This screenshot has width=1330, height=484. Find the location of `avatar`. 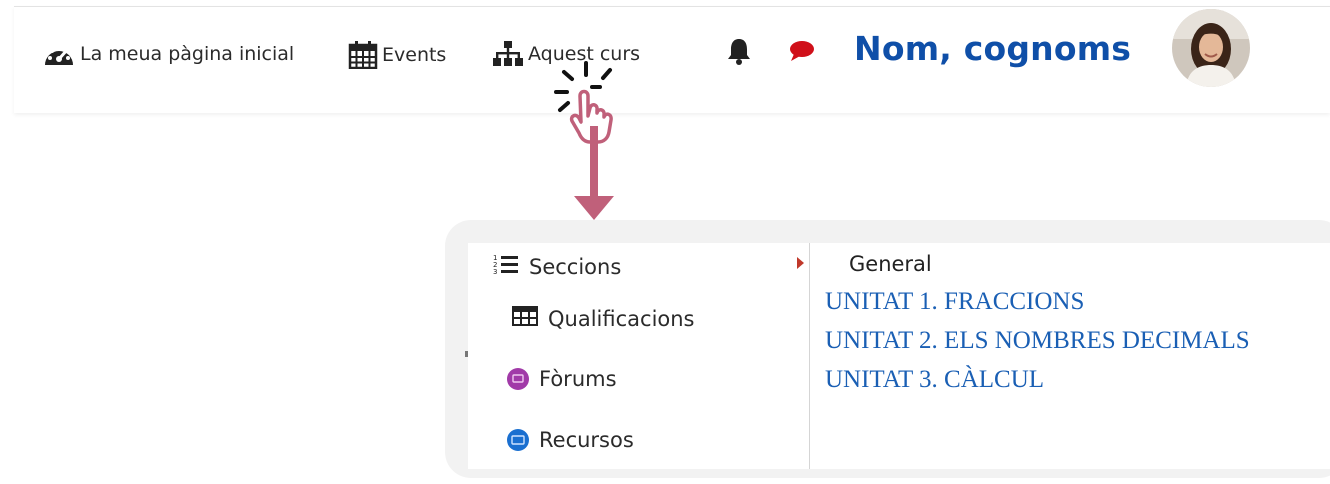

avatar is located at coordinates (1211, 48).